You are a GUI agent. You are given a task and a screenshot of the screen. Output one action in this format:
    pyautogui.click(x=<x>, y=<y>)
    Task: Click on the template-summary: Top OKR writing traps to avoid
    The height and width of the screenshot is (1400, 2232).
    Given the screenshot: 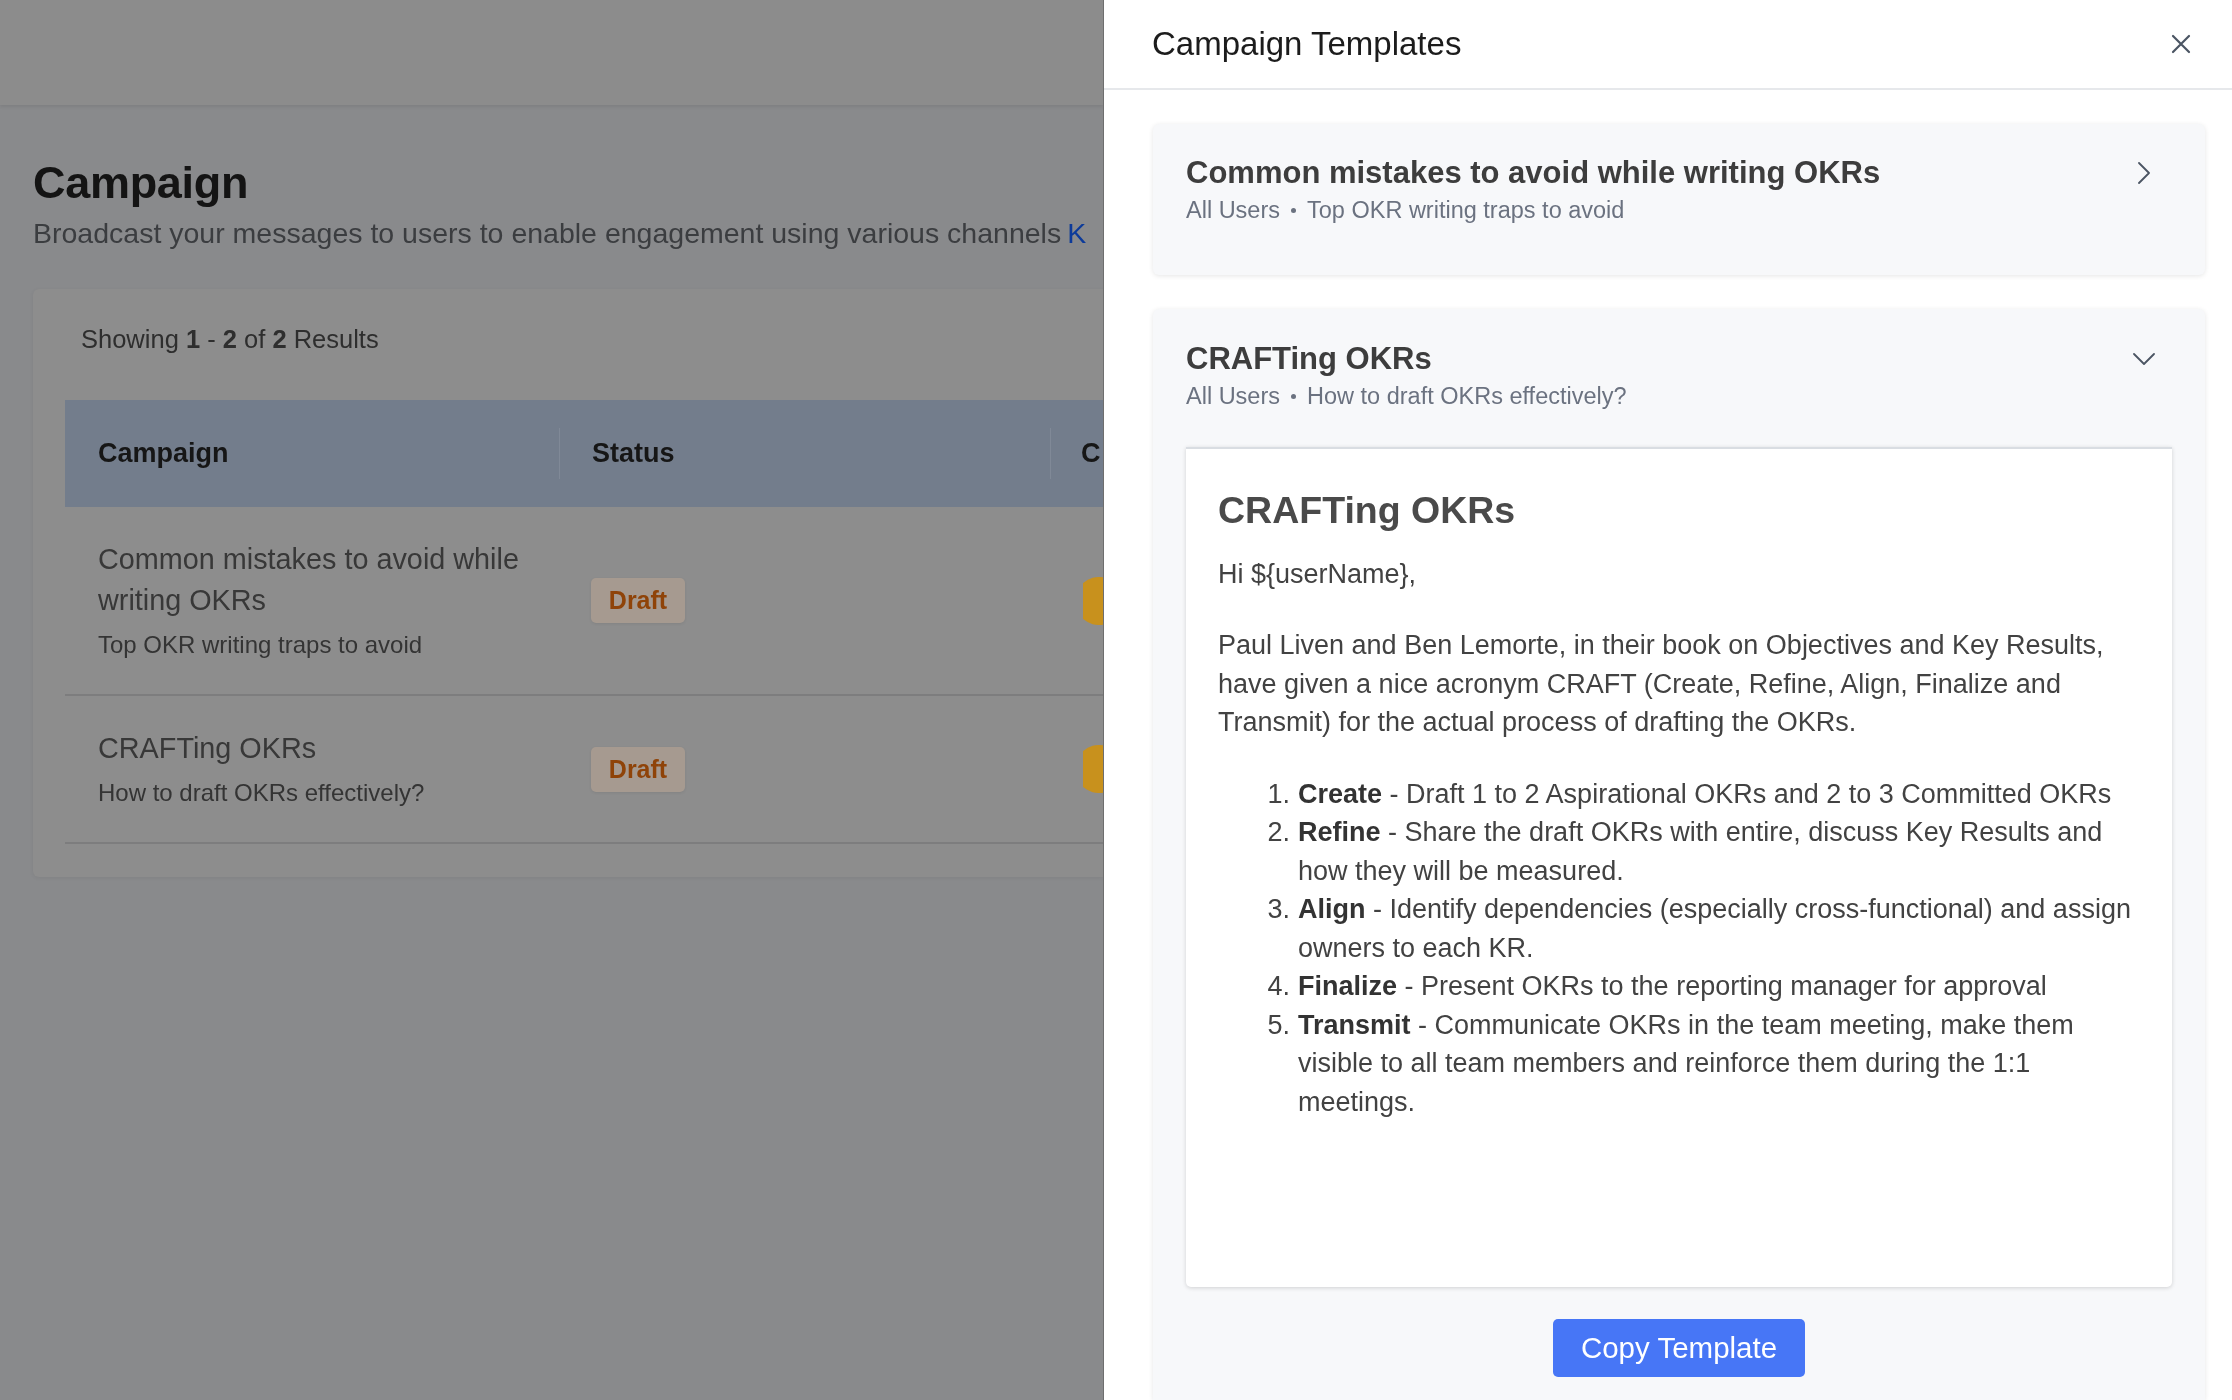 What is the action you would take?
    pyautogui.click(x=1466, y=210)
    